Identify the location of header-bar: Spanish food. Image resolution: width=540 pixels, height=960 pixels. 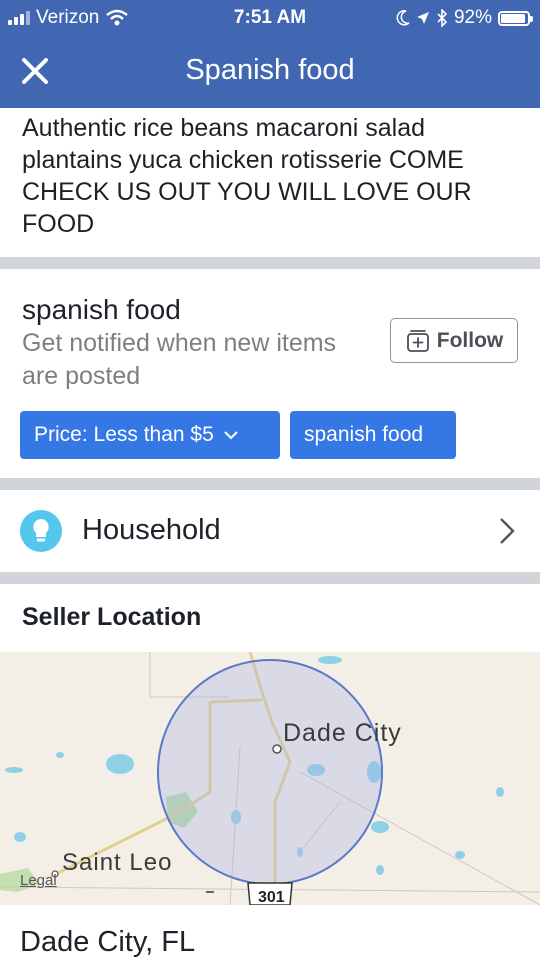
(270, 72).